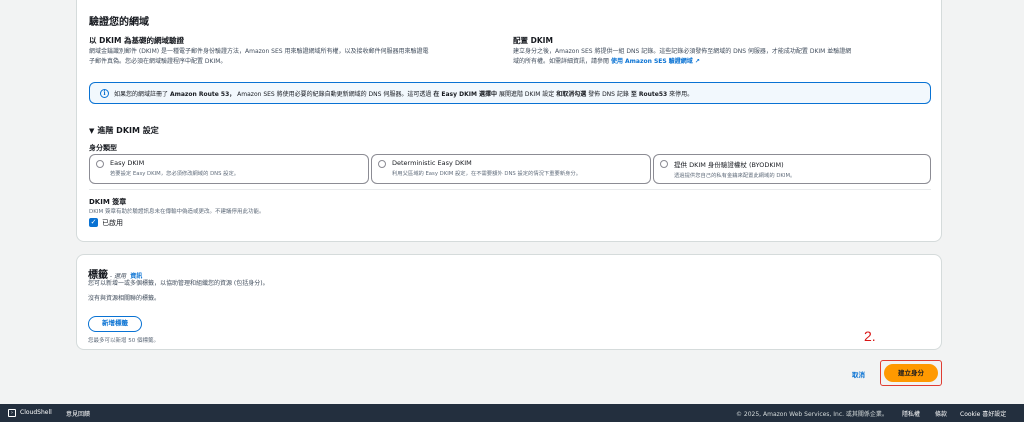 This screenshot has height=422, width=1024. I want to click on radio-easy-dkim, so click(100, 164).